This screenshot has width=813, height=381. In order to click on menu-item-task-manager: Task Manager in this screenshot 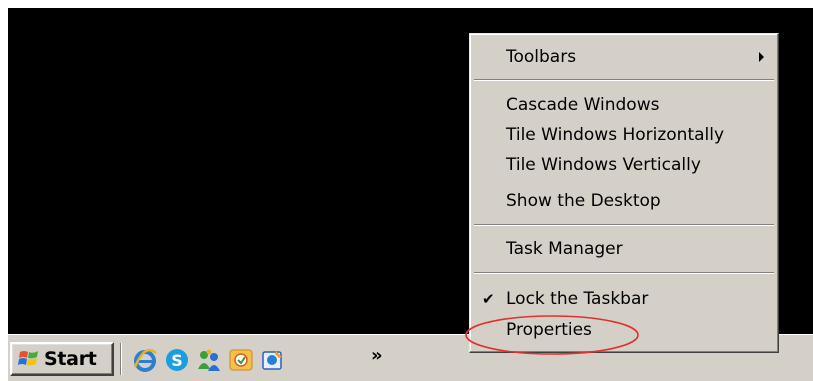, I will do `click(623, 249)`.